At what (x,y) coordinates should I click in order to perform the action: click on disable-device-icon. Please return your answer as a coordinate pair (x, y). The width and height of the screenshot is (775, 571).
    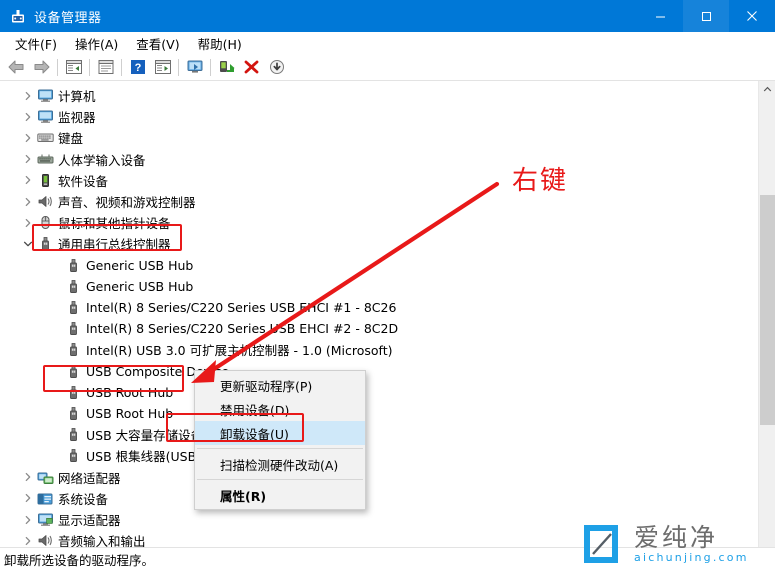
    Looking at the image, I should click on (276, 67).